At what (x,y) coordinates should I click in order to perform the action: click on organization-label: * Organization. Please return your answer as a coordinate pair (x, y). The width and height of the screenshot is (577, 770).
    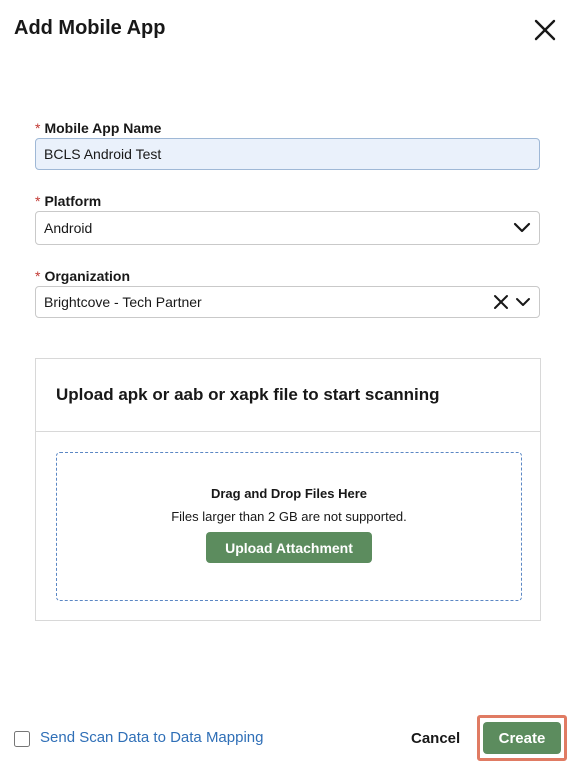
    Looking at the image, I should click on (82, 276).